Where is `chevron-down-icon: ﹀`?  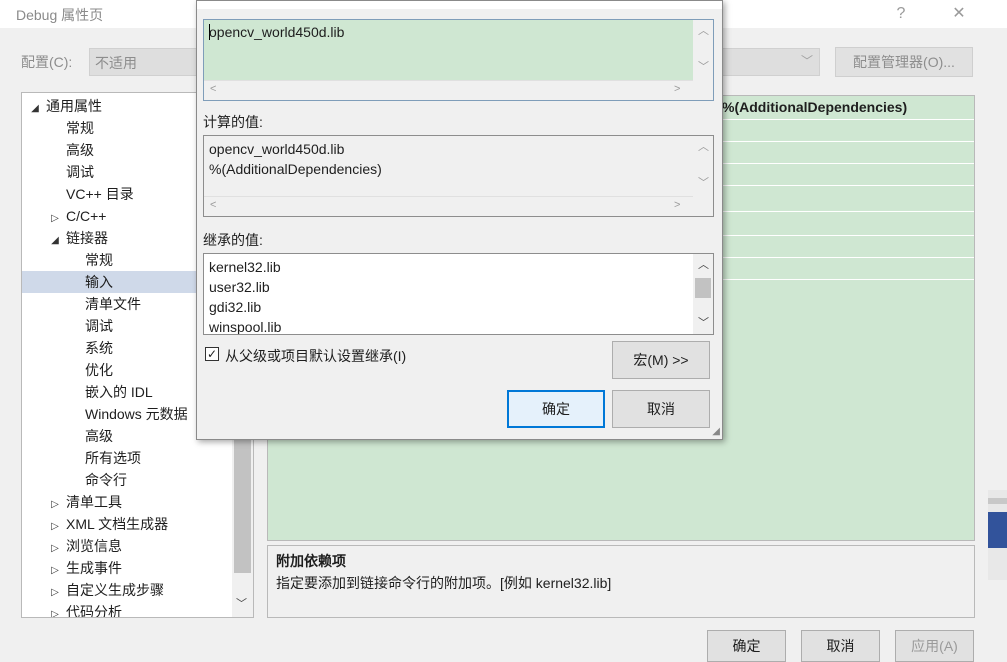 chevron-down-icon: ﹀ is located at coordinates (806, 61).